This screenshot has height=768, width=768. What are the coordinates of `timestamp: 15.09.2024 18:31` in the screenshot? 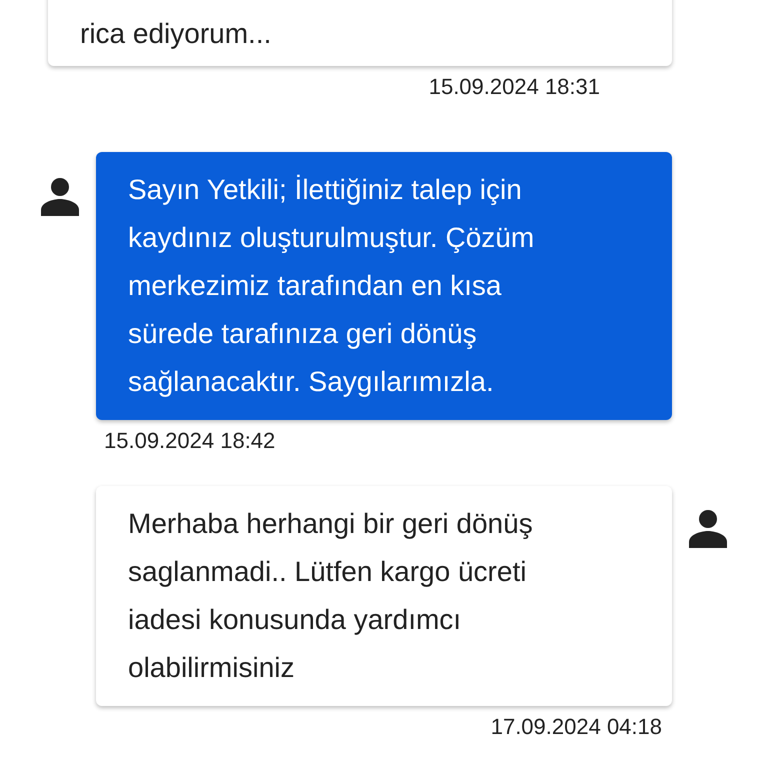 It's located at (514, 87).